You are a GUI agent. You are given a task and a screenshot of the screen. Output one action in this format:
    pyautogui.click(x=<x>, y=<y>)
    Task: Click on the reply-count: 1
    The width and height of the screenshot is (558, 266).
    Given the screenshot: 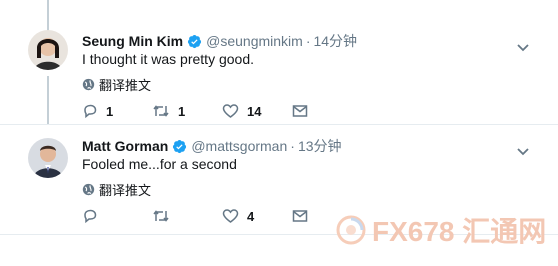 What is the action you would take?
    pyautogui.click(x=110, y=111)
    